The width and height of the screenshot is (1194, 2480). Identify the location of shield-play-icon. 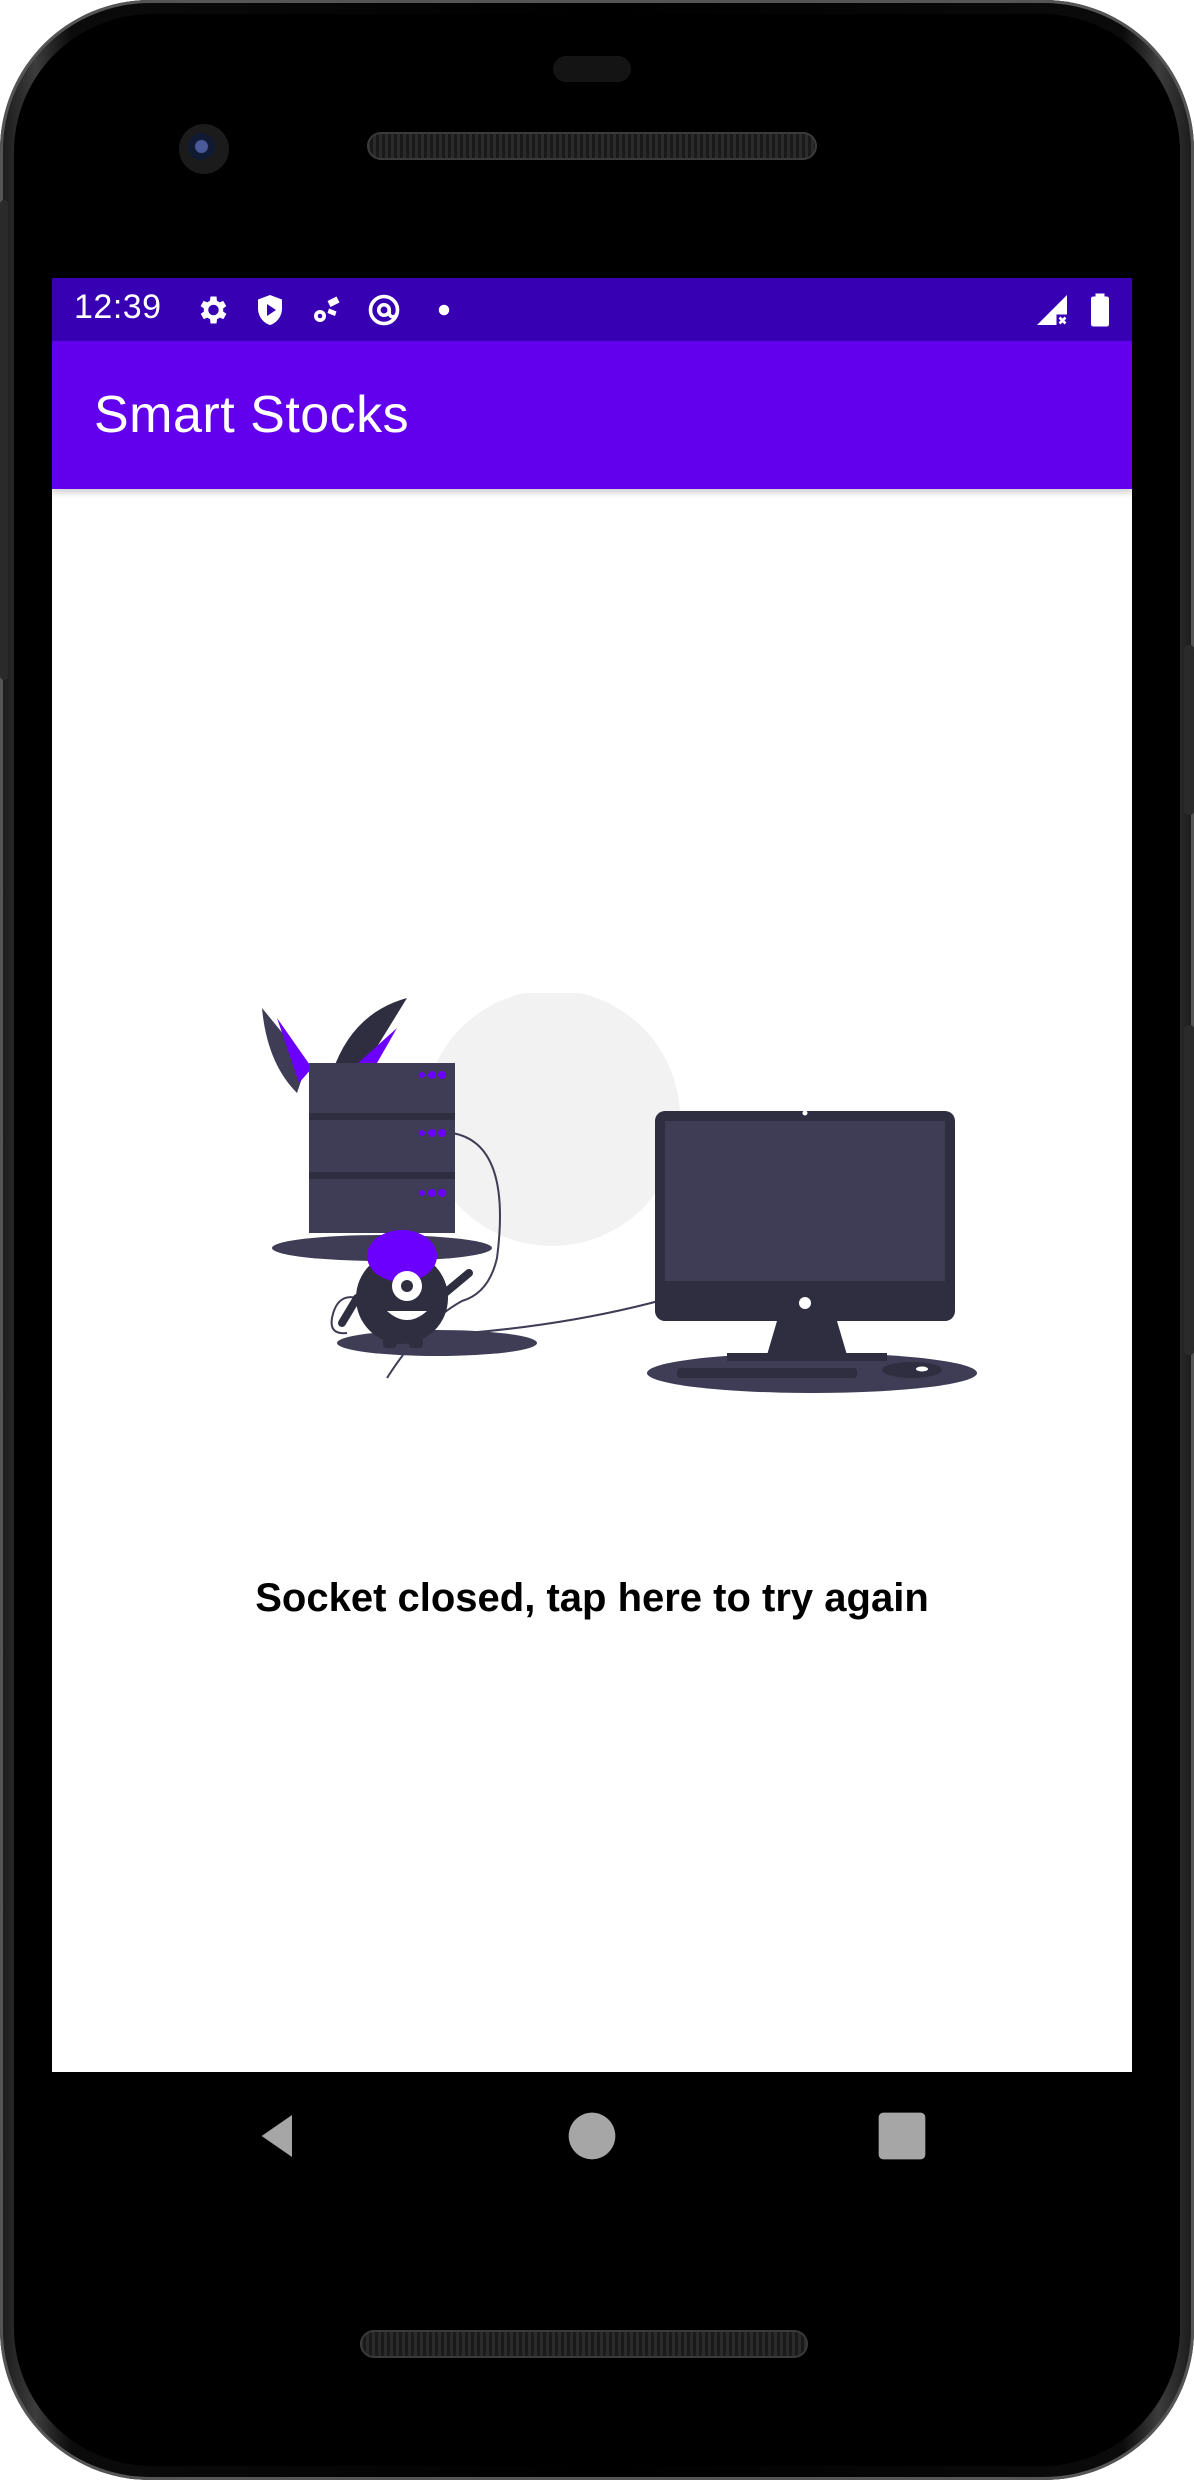
(270, 310).